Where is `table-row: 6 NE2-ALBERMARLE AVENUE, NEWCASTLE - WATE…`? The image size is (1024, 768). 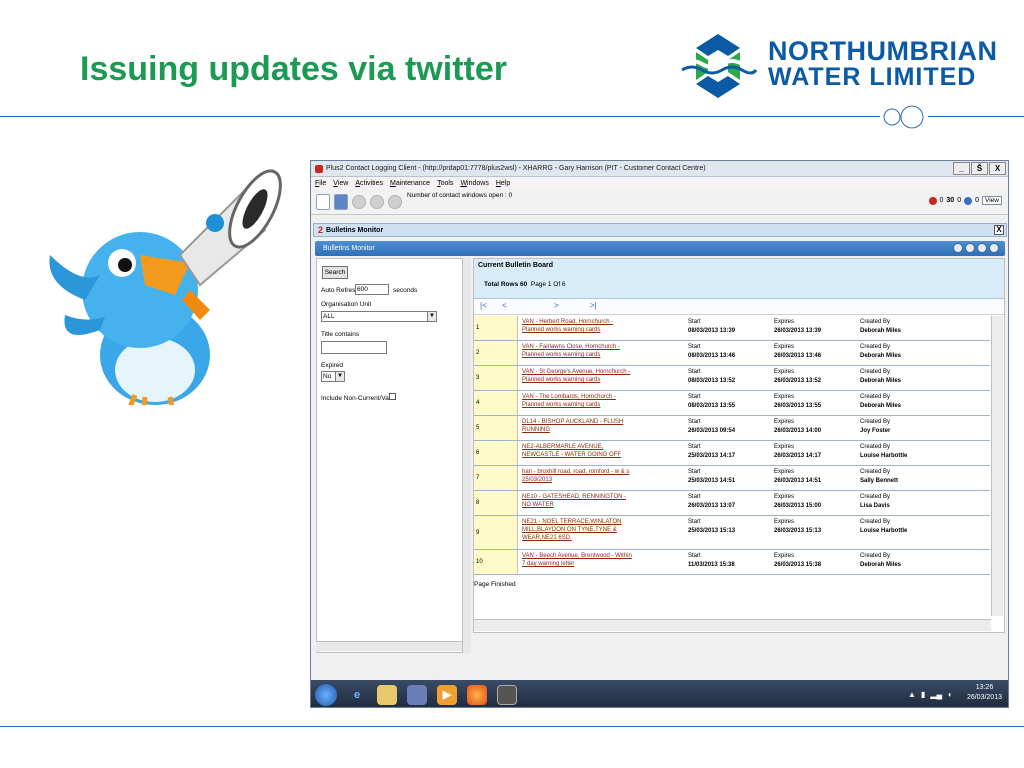 table-row: 6 NE2-ALBERMARLE AVENUE, NEWCASTLE - WATE… is located at coordinates (732, 453).